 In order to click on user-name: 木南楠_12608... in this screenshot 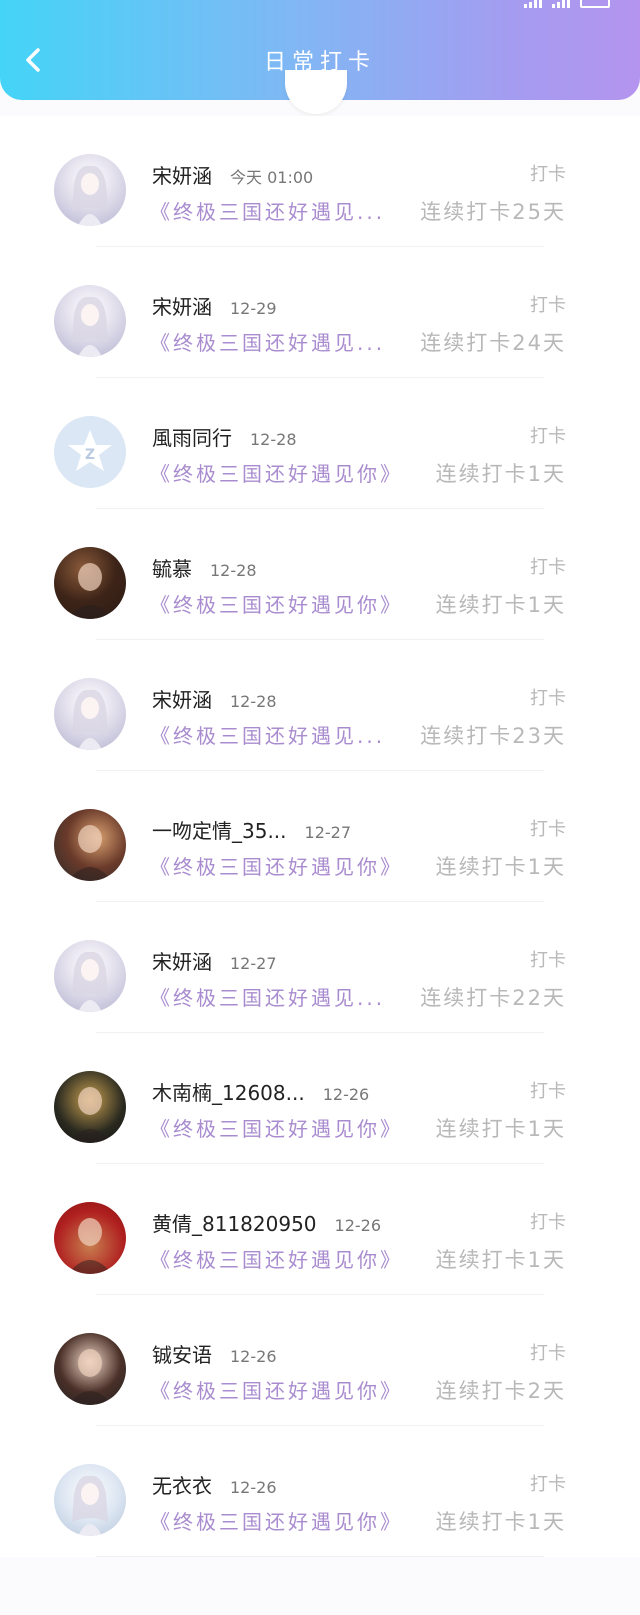, I will do `click(228, 1091)`.